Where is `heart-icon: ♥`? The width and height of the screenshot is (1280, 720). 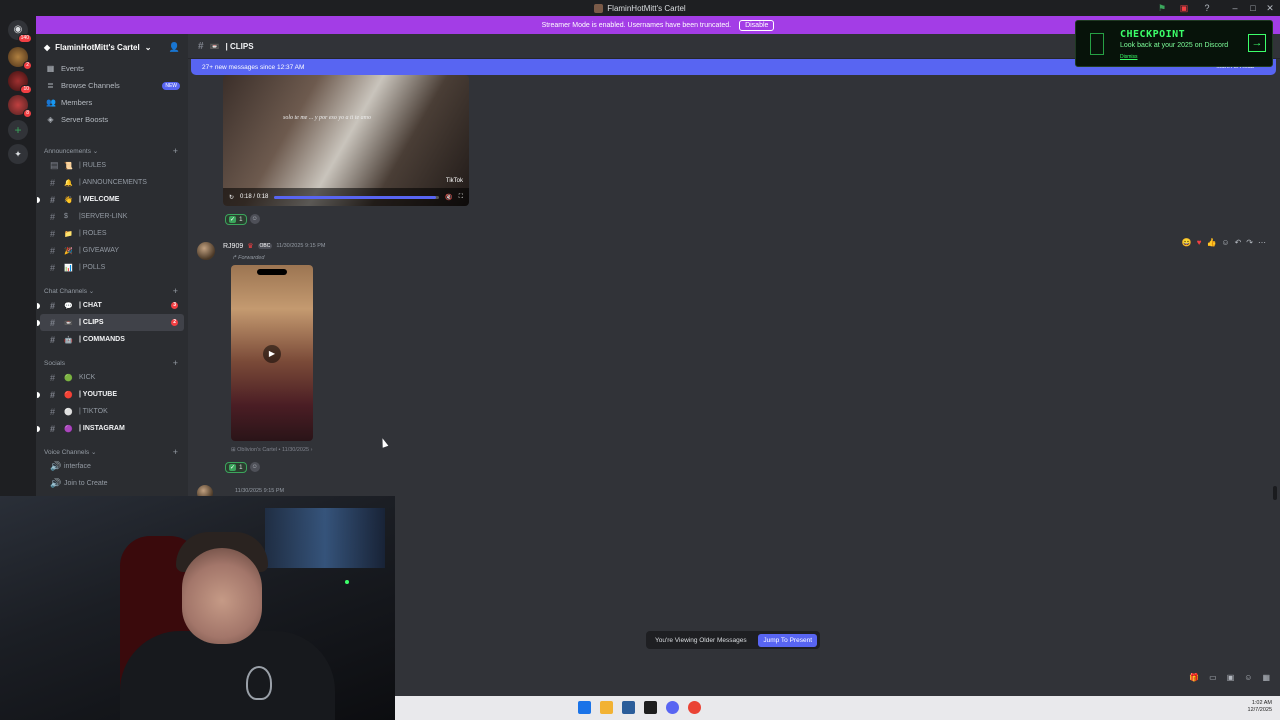 heart-icon: ♥ is located at coordinates (1199, 242).